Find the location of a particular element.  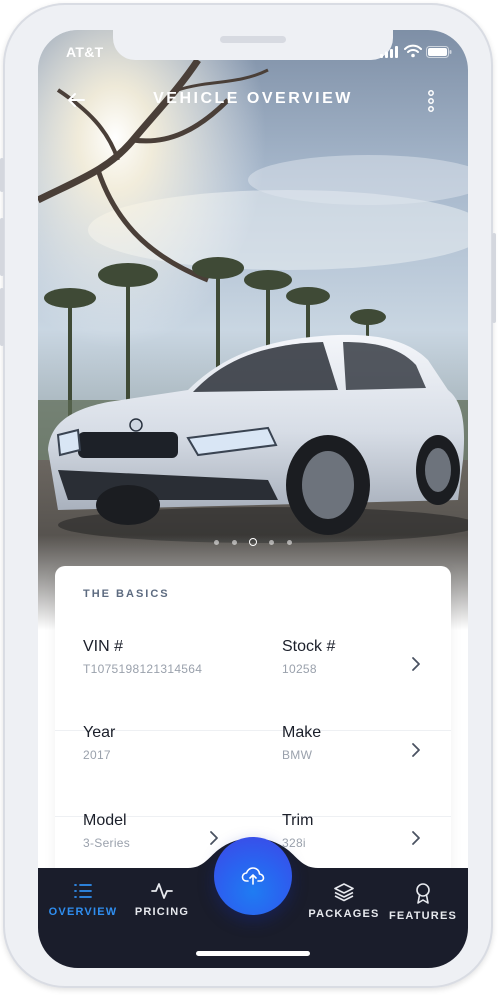

page-title: VEHICLE OVERVIEW is located at coordinates (253, 98).